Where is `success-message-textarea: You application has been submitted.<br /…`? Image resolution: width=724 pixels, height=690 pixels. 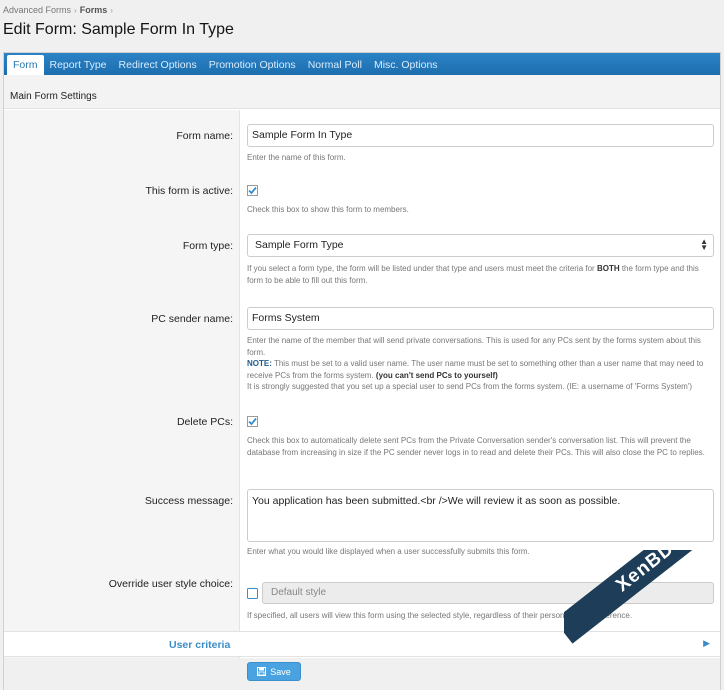 success-message-textarea: You application has been submitted.<br /… is located at coordinates (480, 515).